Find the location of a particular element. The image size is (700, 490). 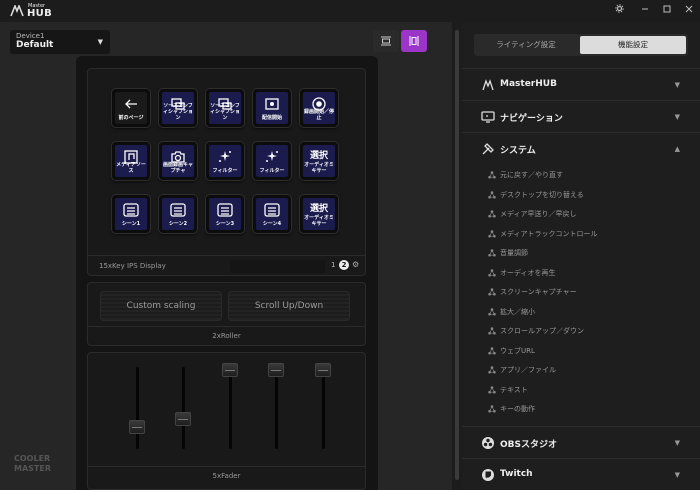

lcd-key-9: フィルター is located at coordinates (272, 161).